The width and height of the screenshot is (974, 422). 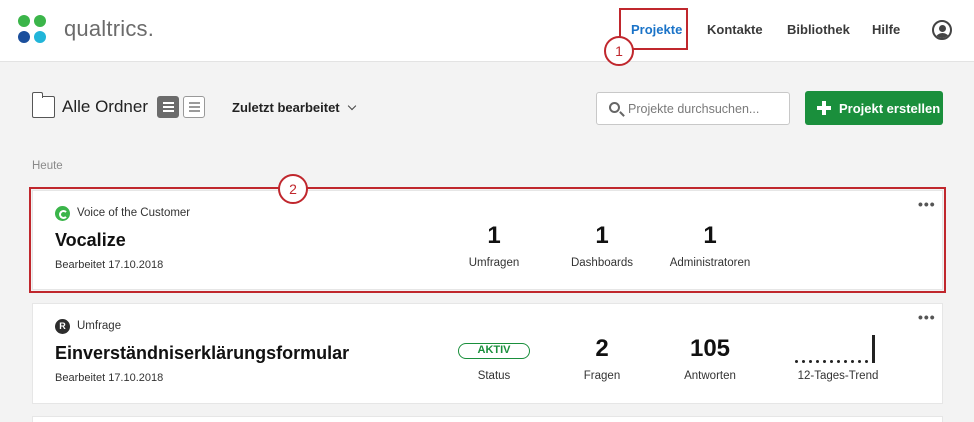 What do you see at coordinates (886, 29) in the screenshot?
I see `nav-hilfe: Hilfe` at bounding box center [886, 29].